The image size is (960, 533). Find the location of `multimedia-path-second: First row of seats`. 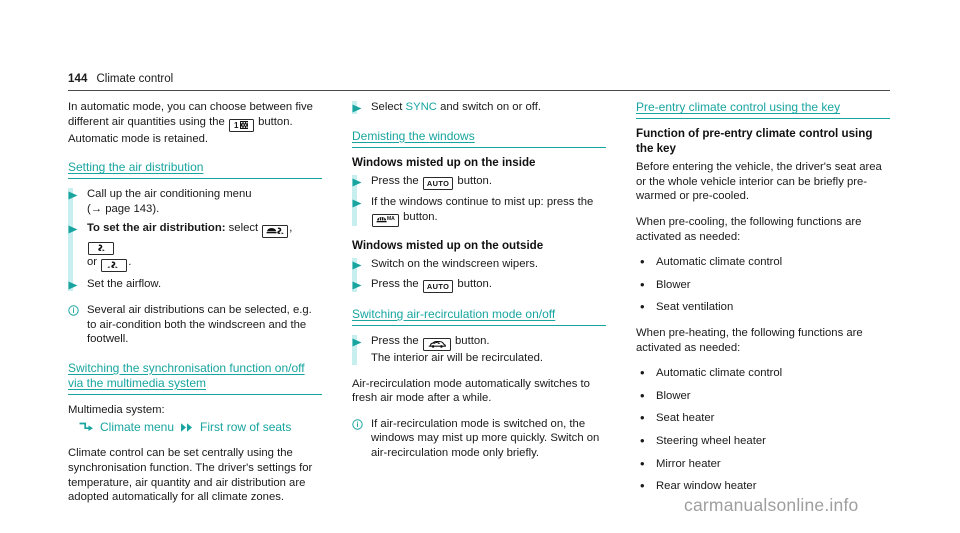

multimedia-path-second: First row of seats is located at coordinates (246, 427).